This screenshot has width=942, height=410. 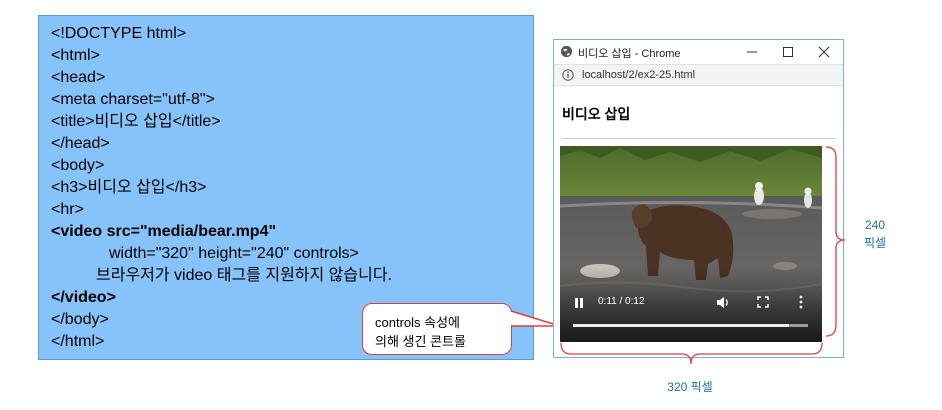 I want to click on video-player: 0:11 / 0:12, so click(x=691, y=244).